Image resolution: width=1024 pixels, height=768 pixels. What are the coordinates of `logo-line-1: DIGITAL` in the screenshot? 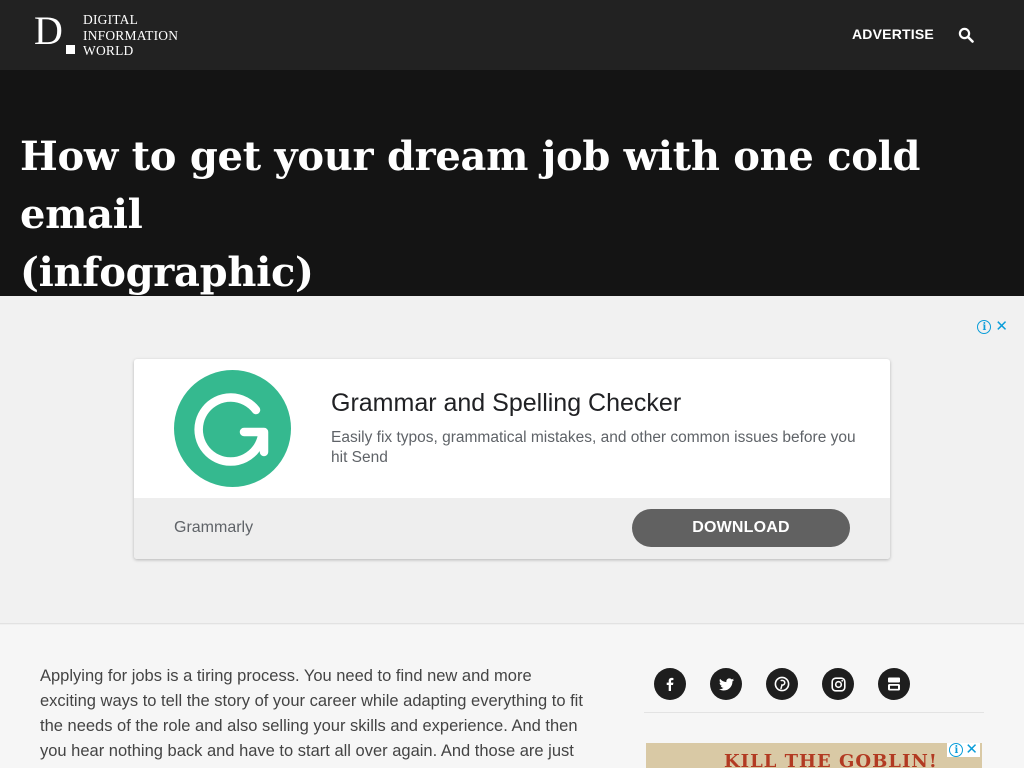 It's located at (111, 19).